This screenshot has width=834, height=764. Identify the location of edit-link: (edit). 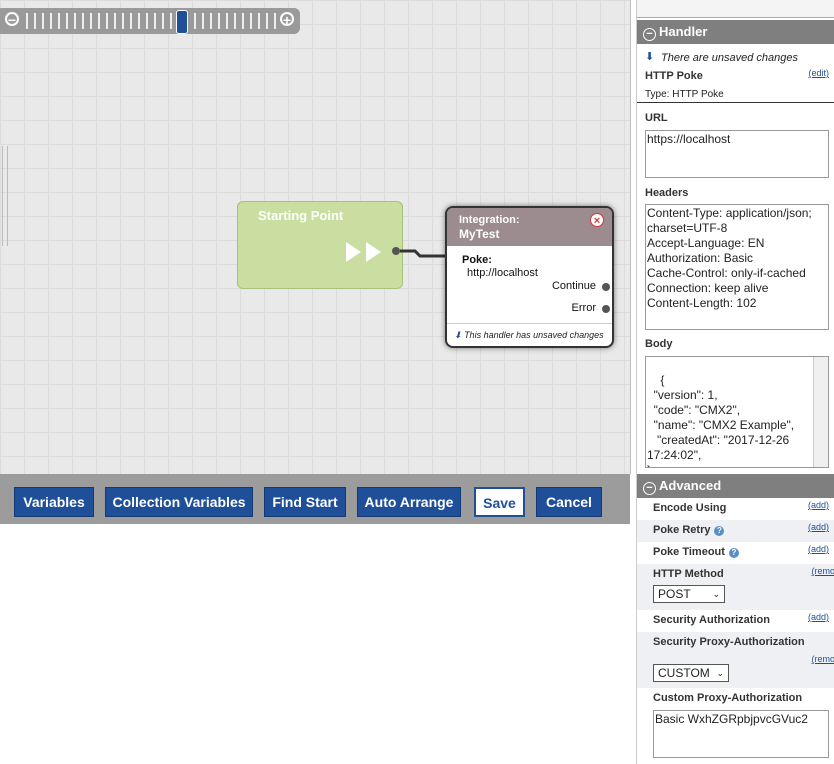
(818, 73).